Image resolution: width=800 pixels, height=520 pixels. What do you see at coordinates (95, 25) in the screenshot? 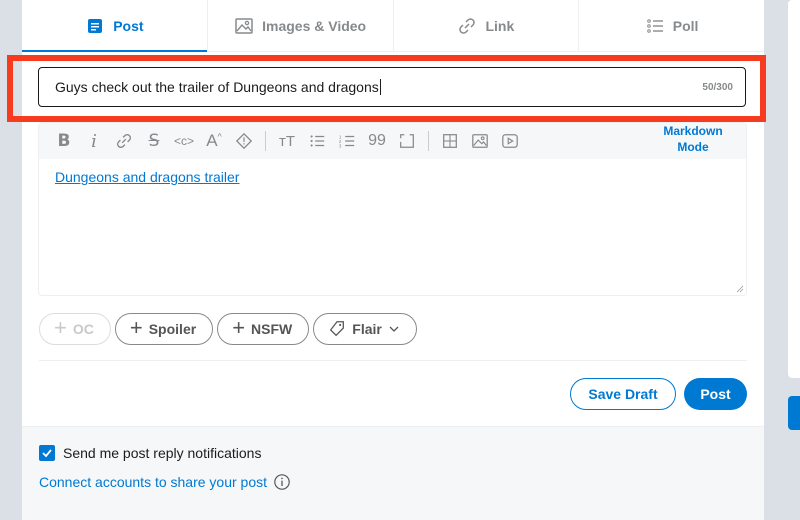
I see `post-icon` at bounding box center [95, 25].